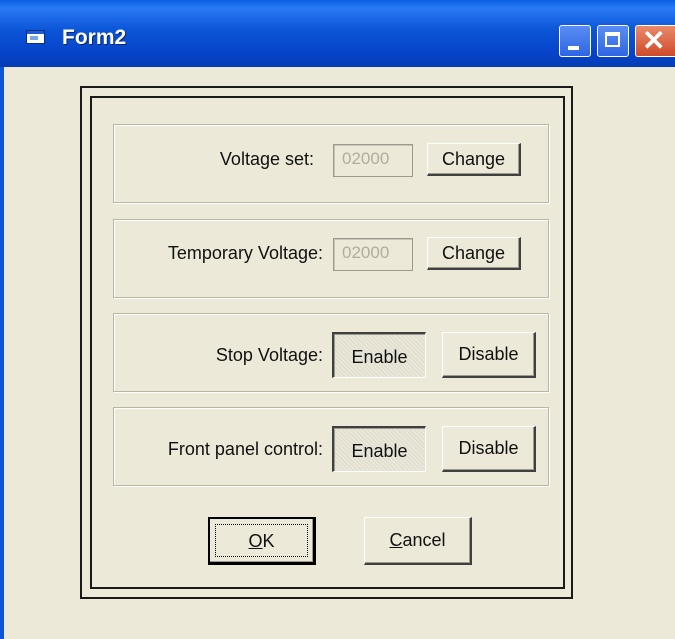 This screenshot has width=675, height=639. Describe the element at coordinates (266, 159) in the screenshot. I see `voltage-set-label: Voltage set:` at that location.